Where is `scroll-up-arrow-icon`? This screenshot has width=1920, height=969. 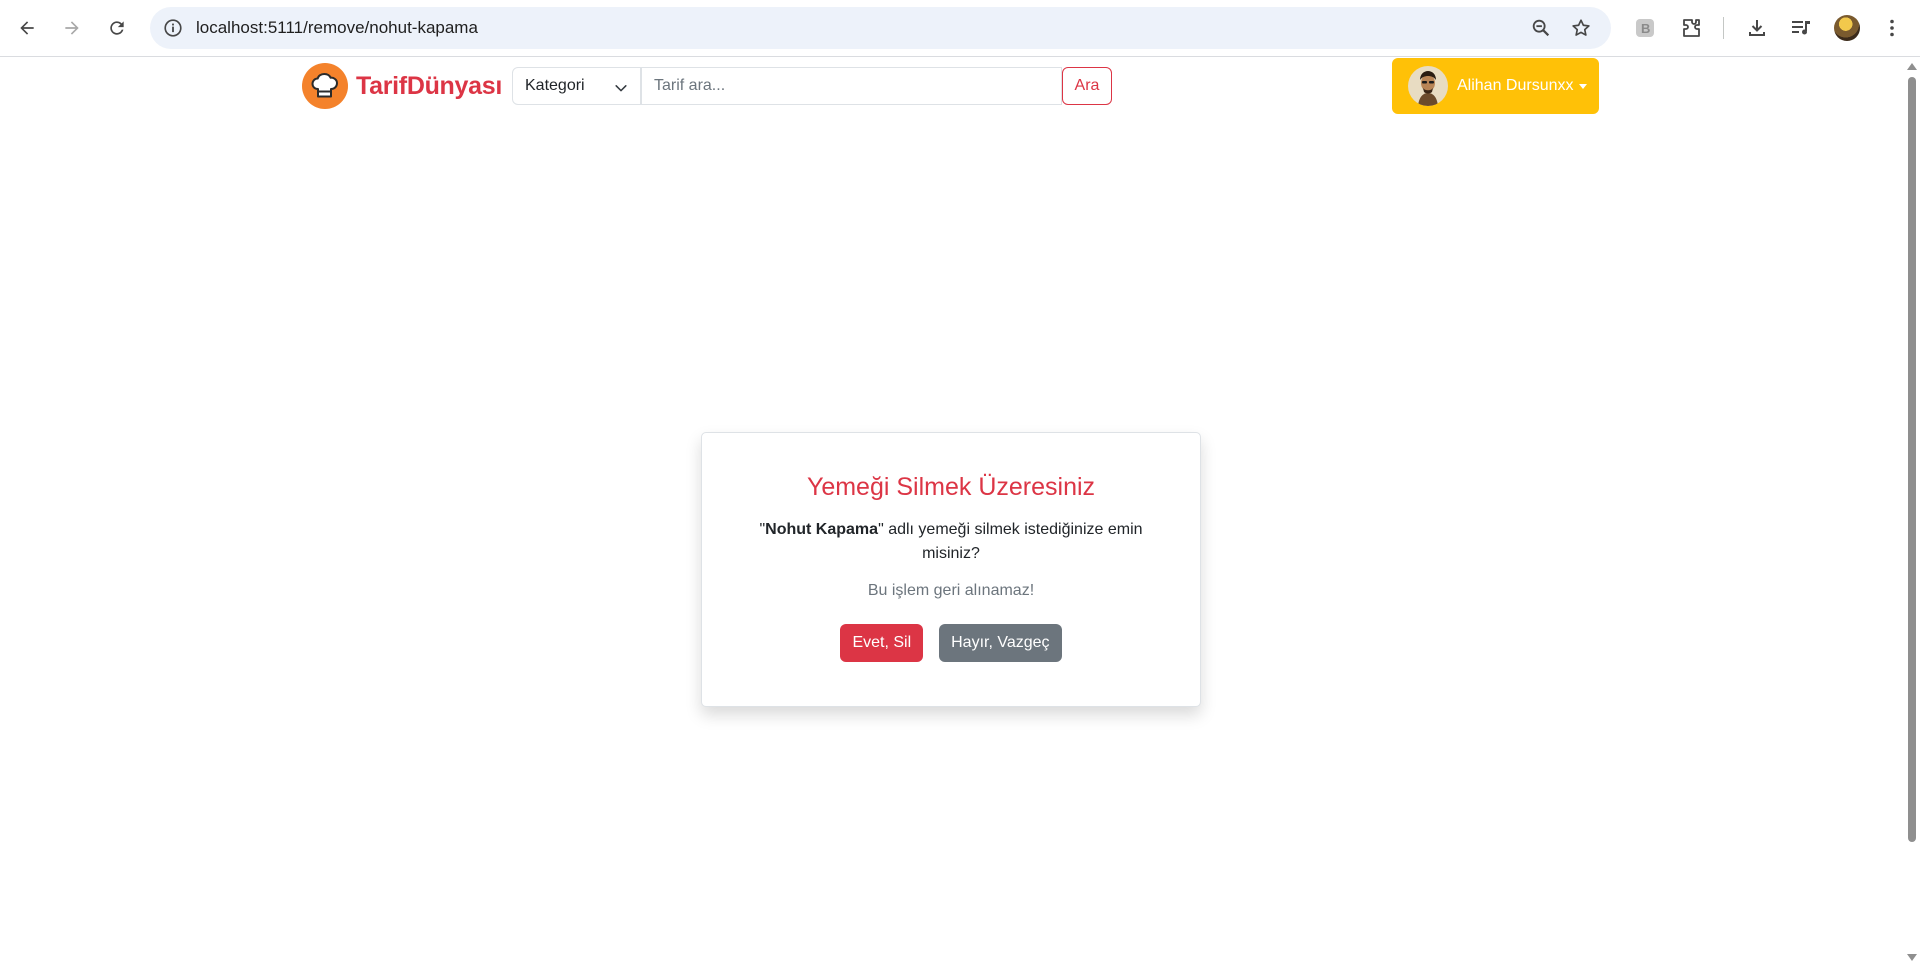 scroll-up-arrow-icon is located at coordinates (1912, 66).